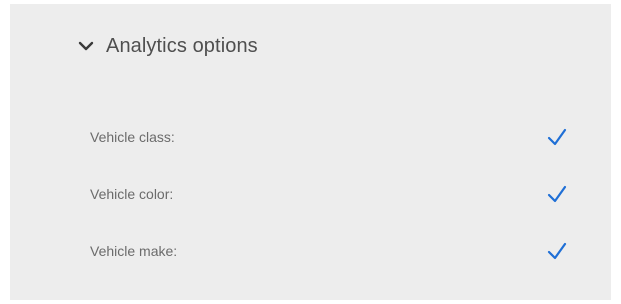  I want to click on analytics-options-toggle: Analytics options, so click(167, 46).